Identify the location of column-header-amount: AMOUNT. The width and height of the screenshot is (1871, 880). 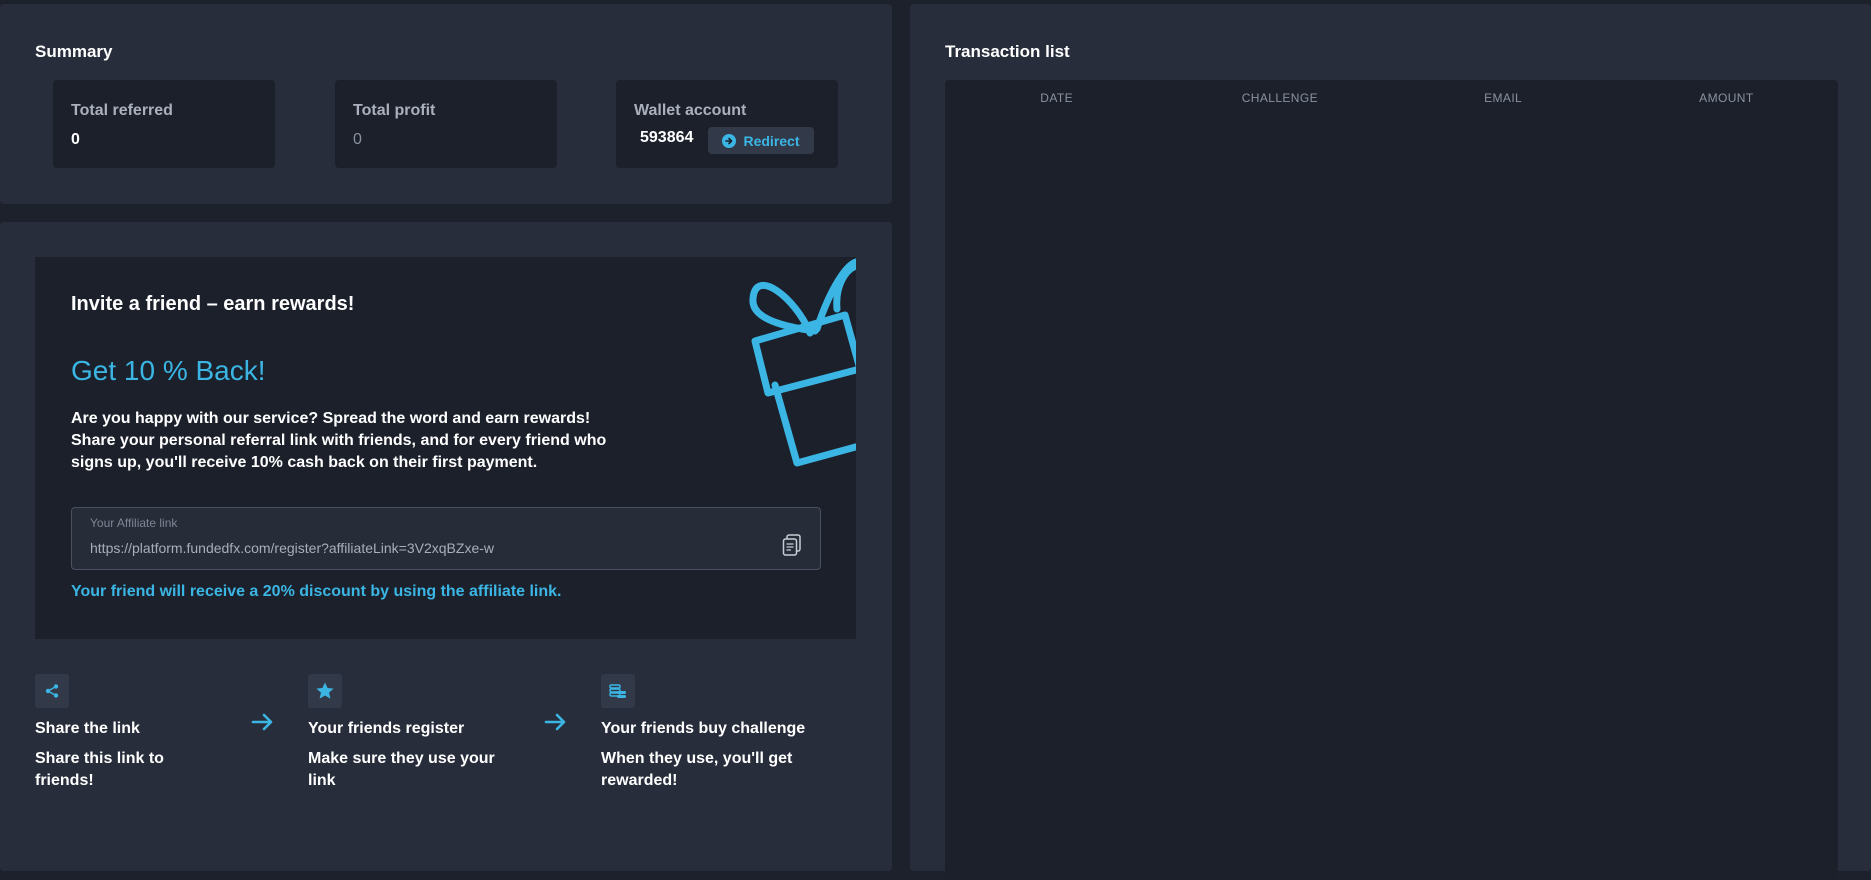
(1726, 98).